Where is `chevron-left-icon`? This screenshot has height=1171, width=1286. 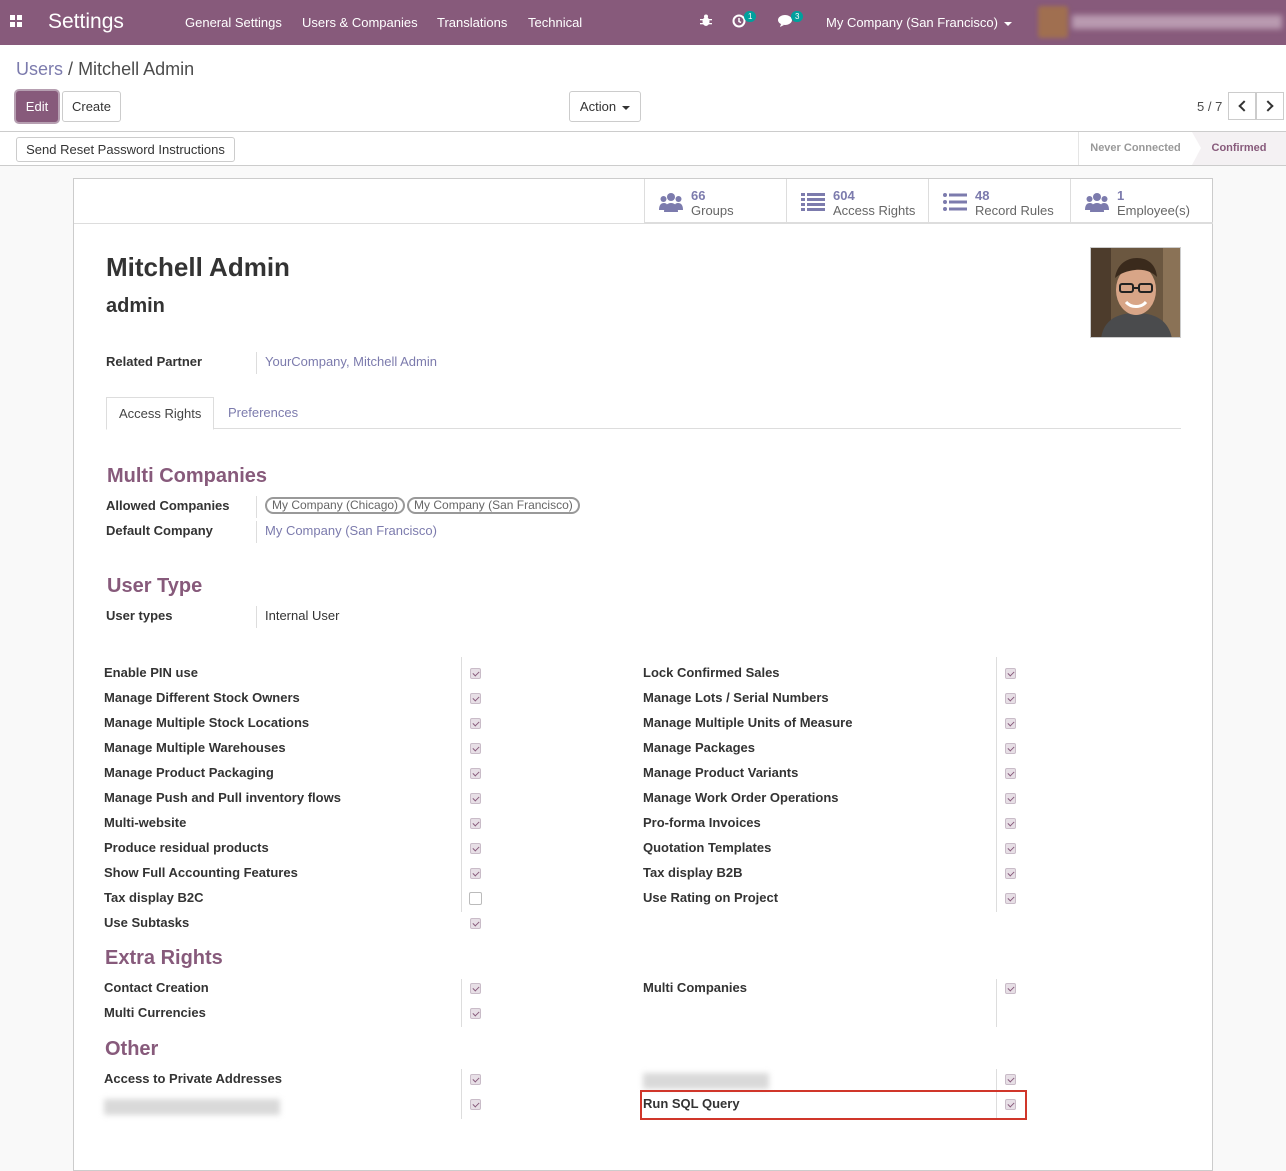 chevron-left-icon is located at coordinates (1244, 106).